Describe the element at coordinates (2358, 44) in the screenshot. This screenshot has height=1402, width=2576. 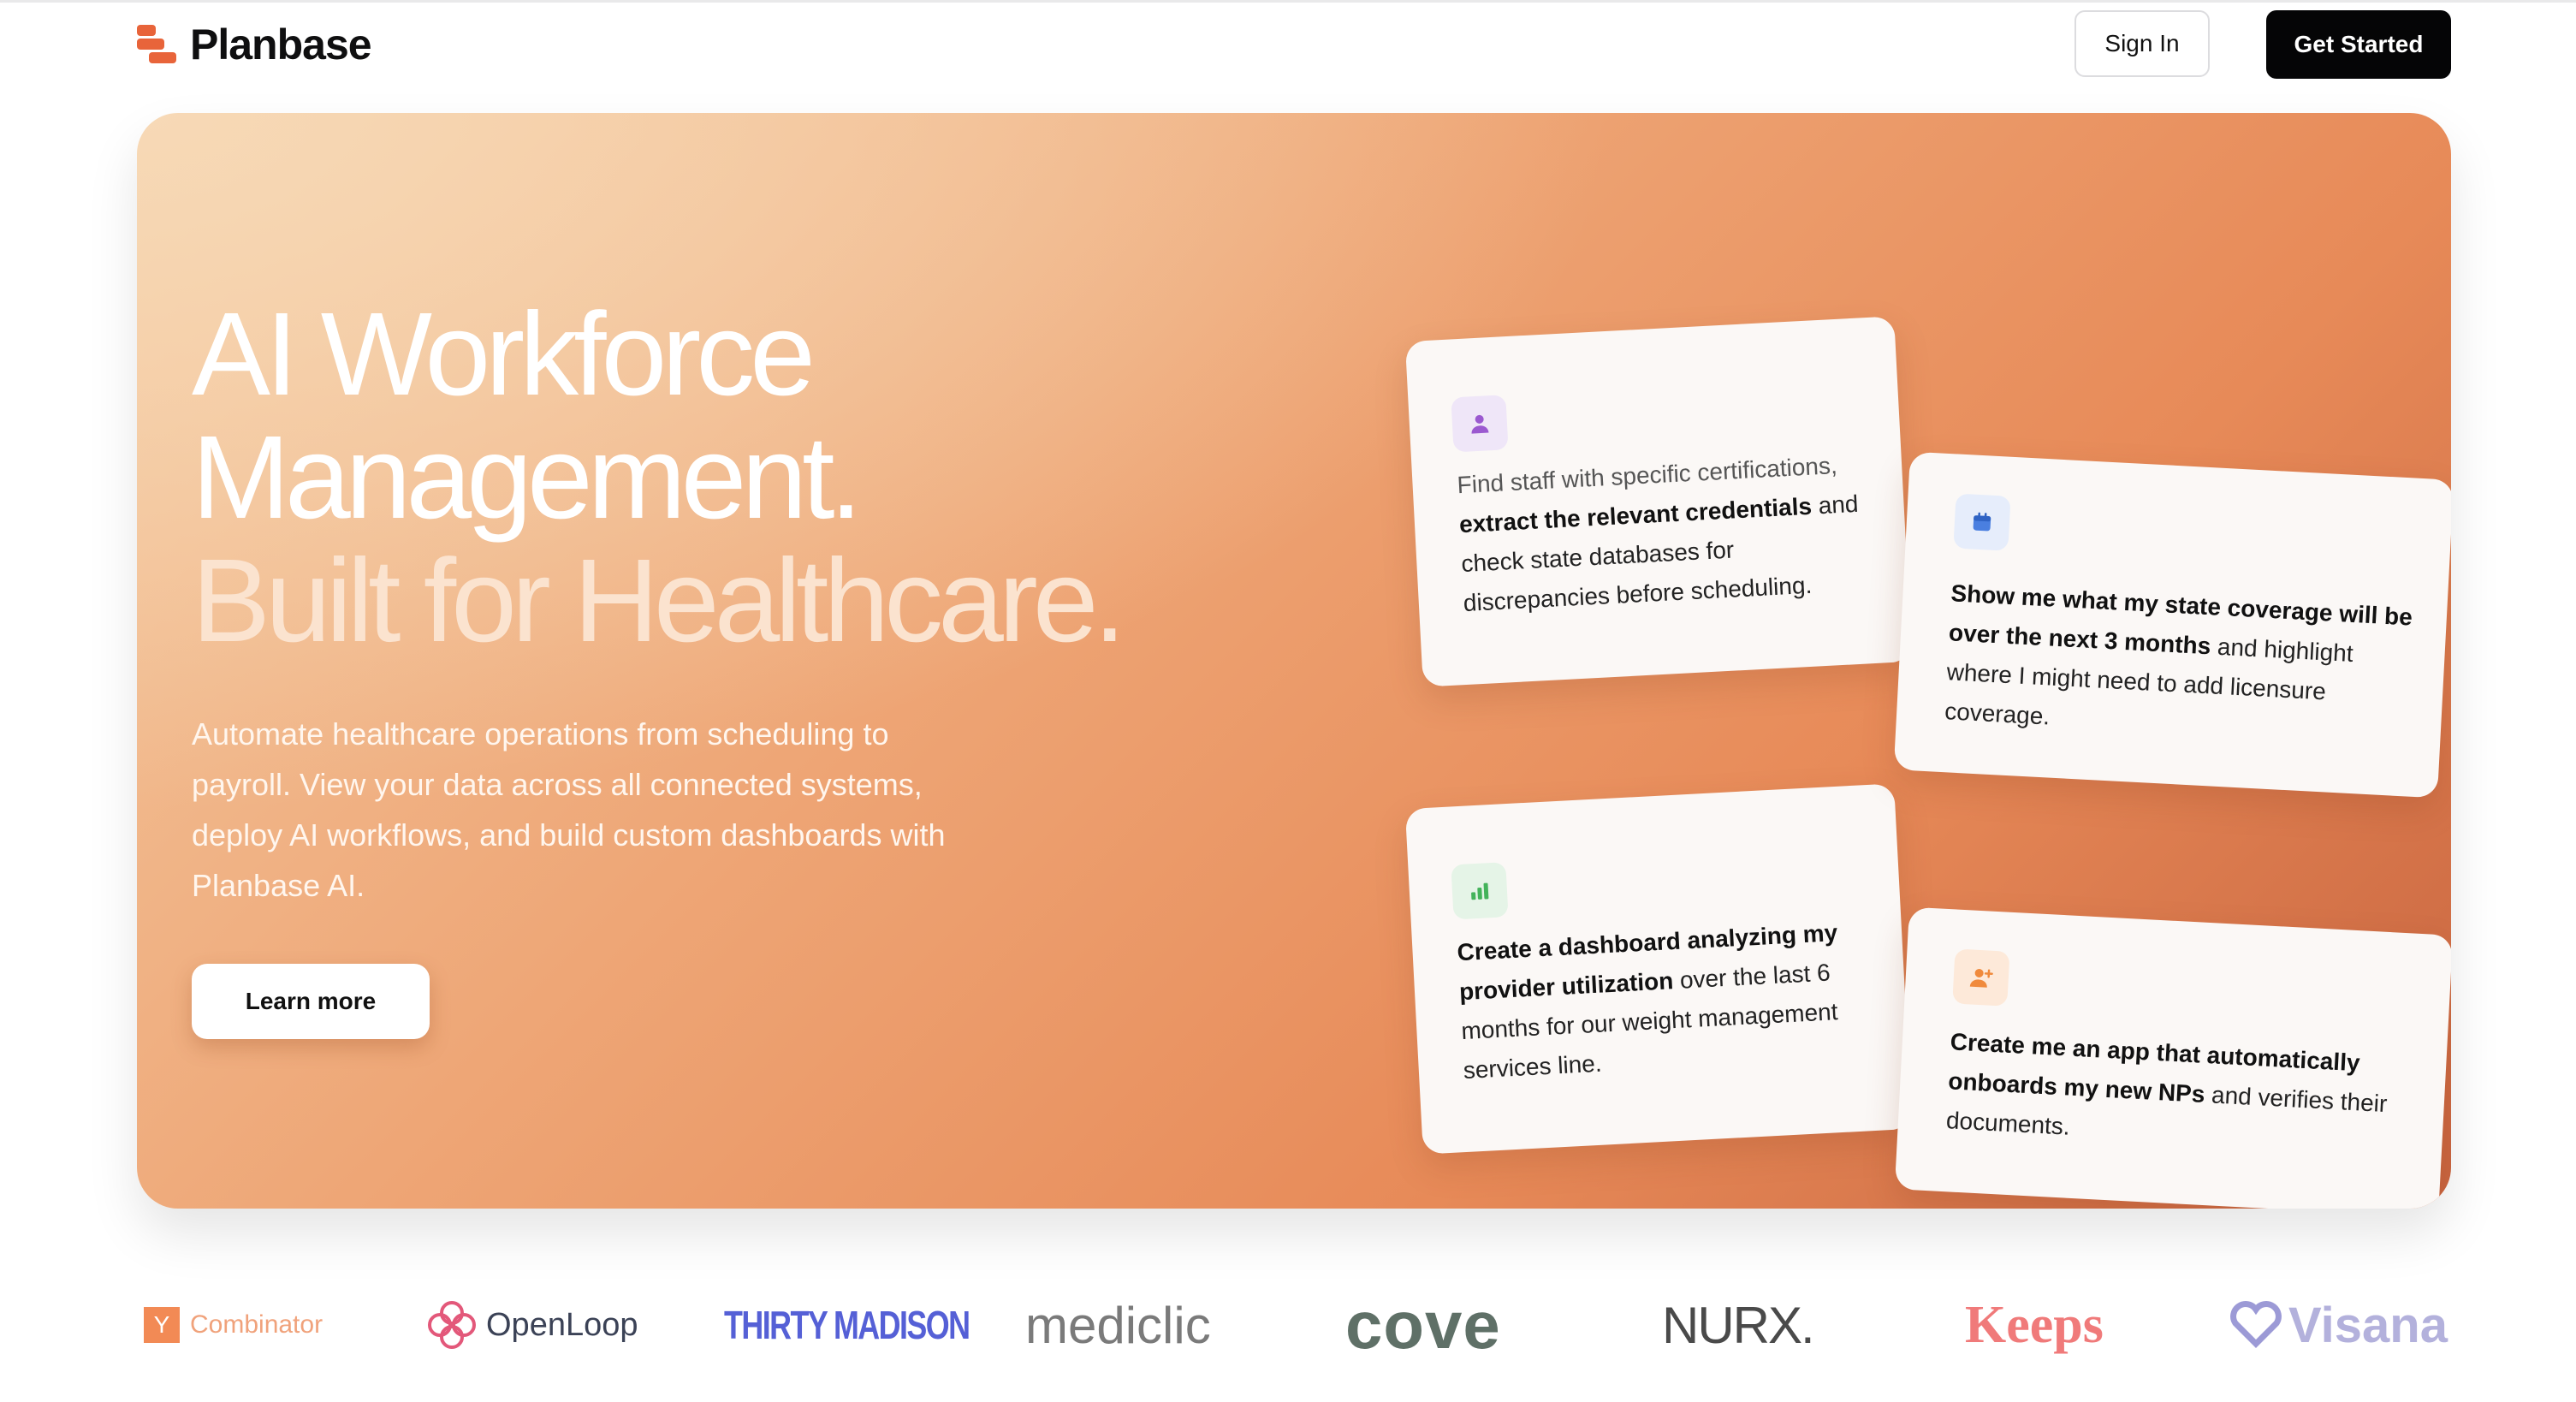
I see `get-started-button: Get Started` at that location.